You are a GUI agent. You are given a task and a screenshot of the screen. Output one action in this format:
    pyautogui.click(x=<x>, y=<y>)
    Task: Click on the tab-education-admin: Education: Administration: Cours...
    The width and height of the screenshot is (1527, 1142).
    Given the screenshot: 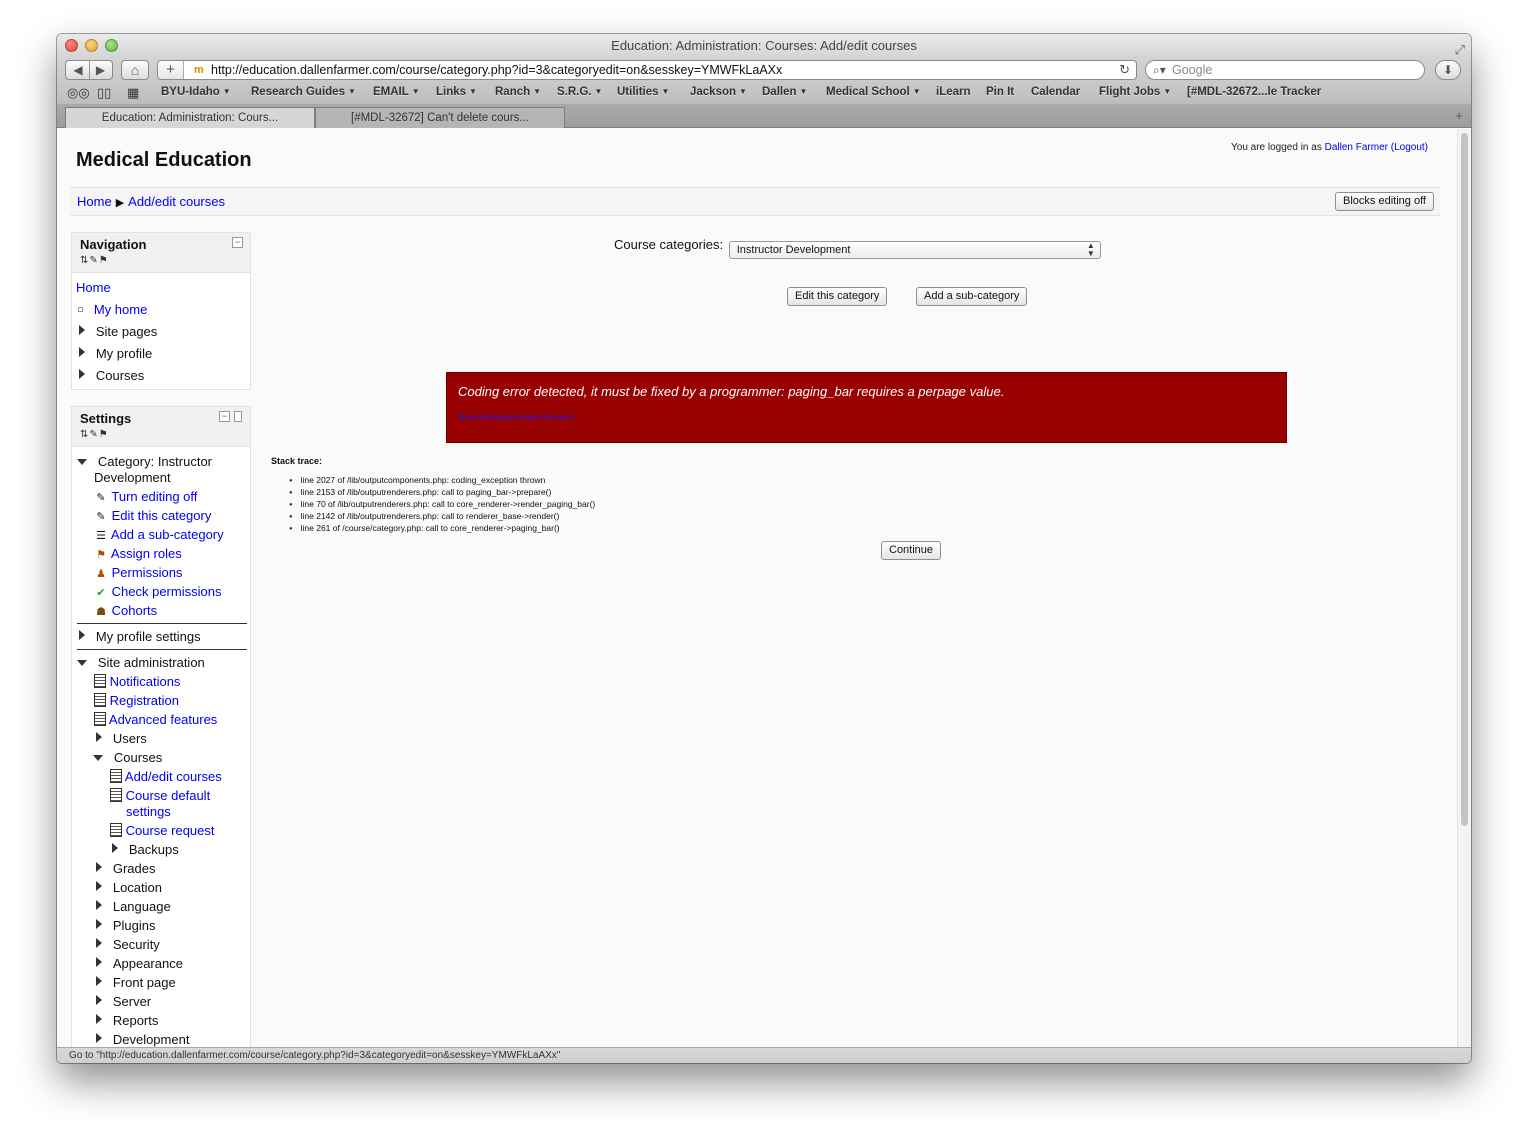 What is the action you would take?
    pyautogui.click(x=190, y=117)
    